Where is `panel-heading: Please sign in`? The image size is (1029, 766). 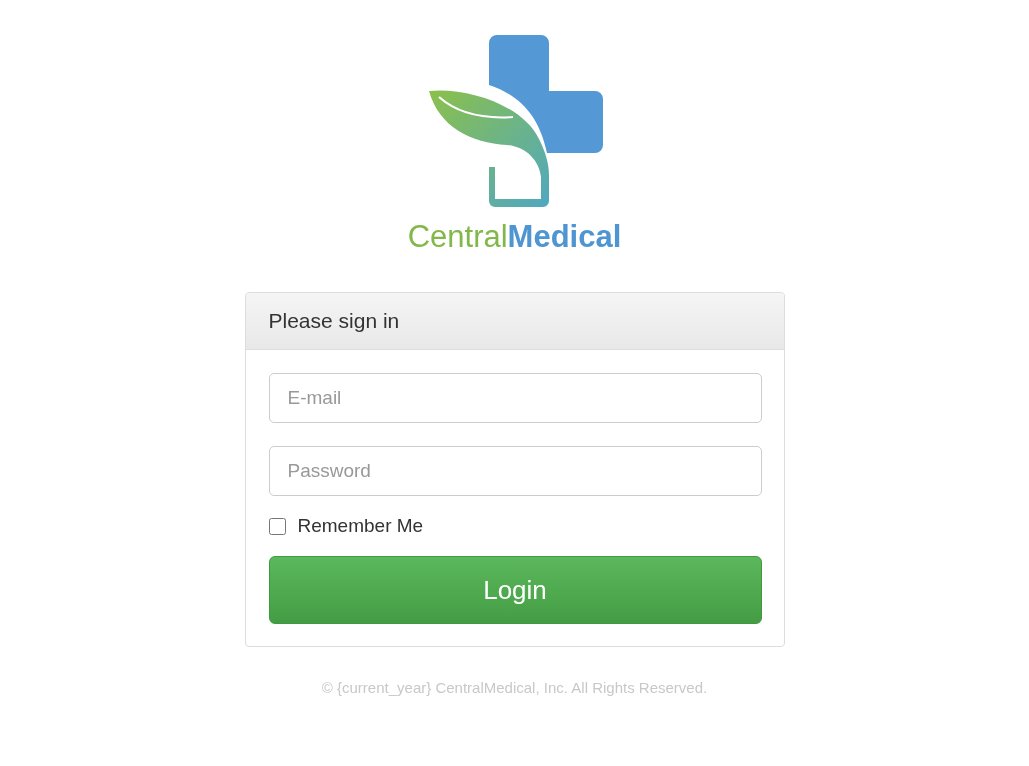
panel-heading: Please sign in is located at coordinates (514, 321).